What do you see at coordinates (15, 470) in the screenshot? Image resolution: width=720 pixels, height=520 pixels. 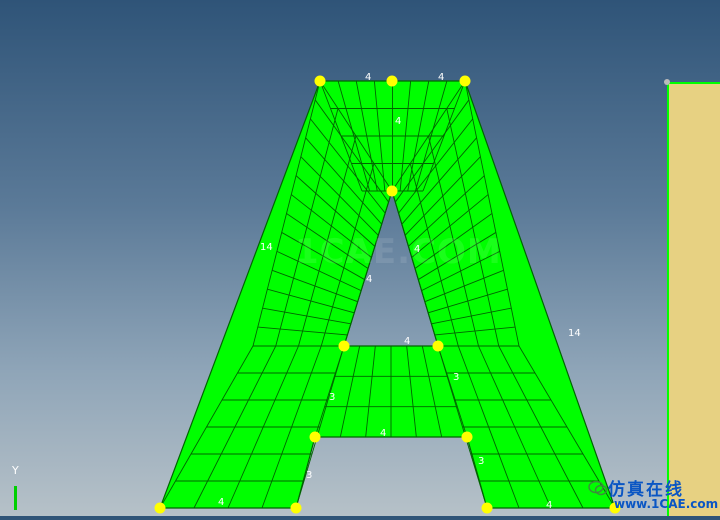 I see `y-axis-label: Y` at bounding box center [15, 470].